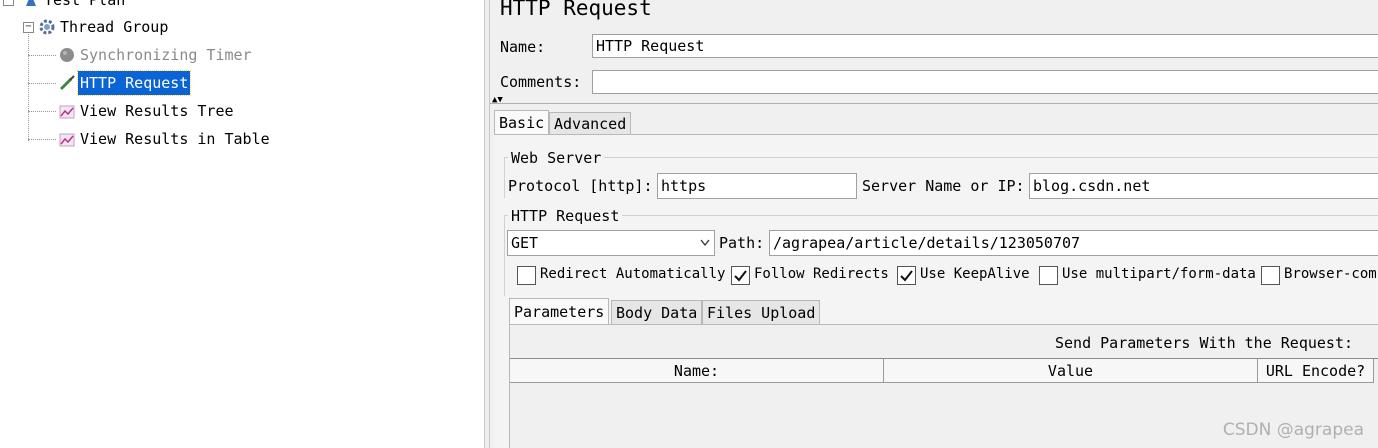 Image resolution: width=1378 pixels, height=448 pixels. I want to click on http-request-group-title: HTTP Request, so click(565, 216).